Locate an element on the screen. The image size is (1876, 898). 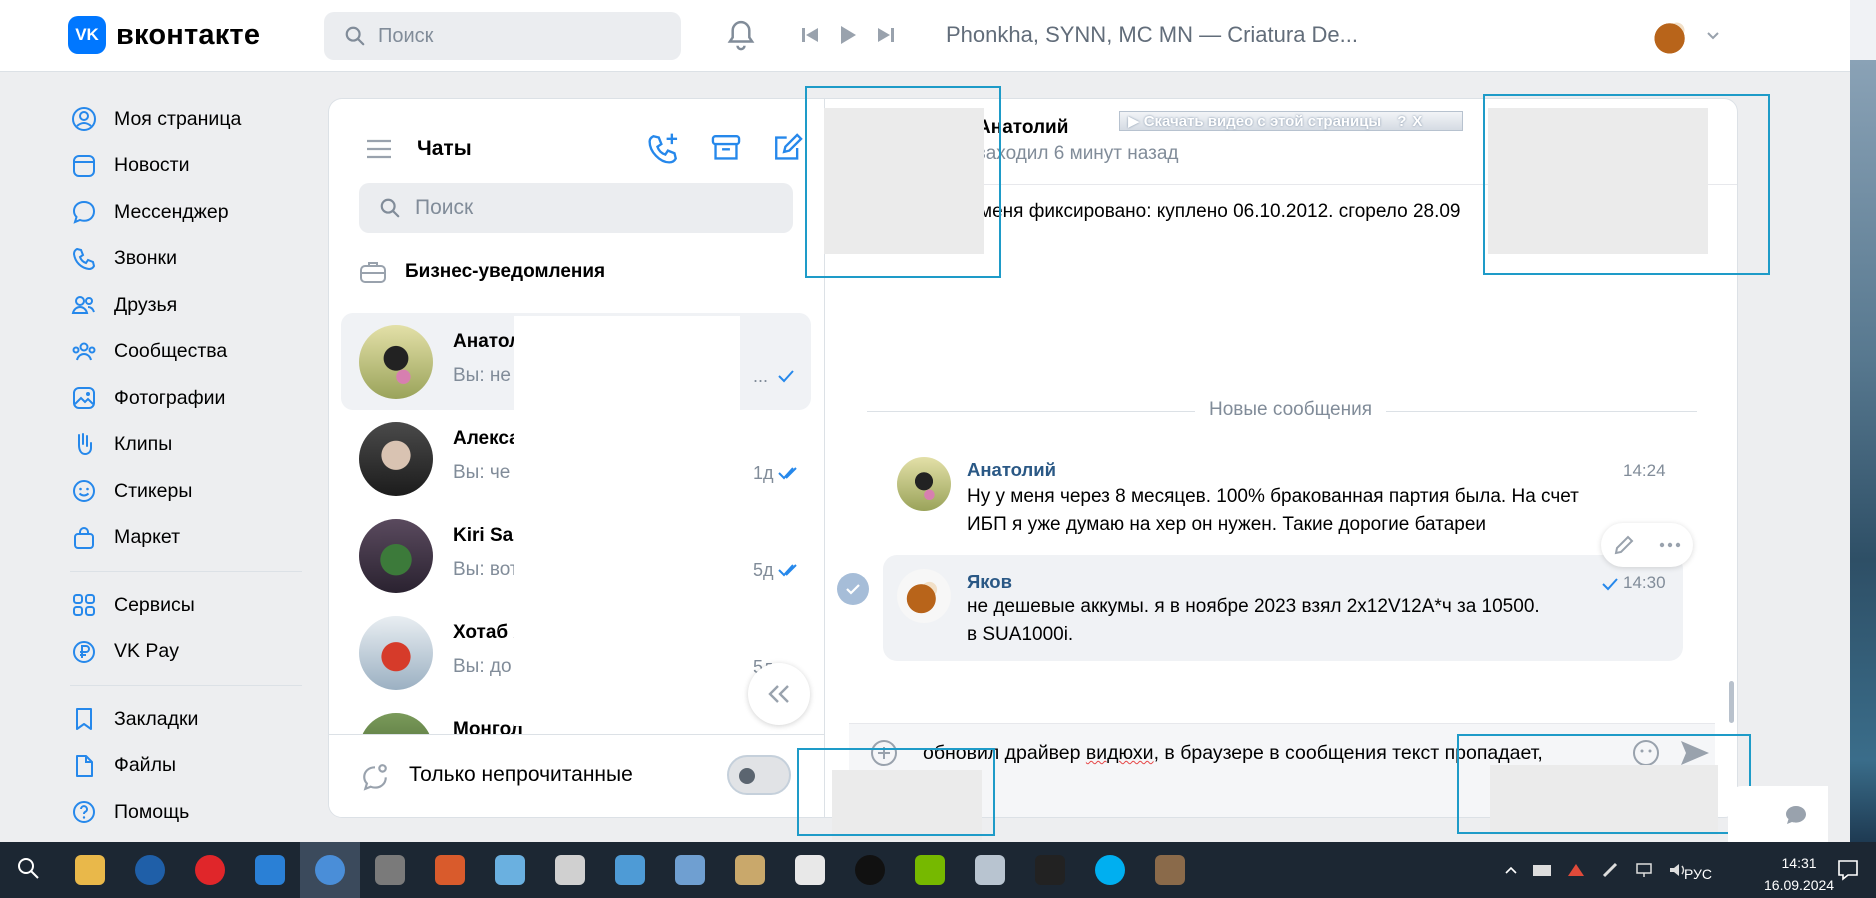
check-icon is located at coordinates (853, 589).